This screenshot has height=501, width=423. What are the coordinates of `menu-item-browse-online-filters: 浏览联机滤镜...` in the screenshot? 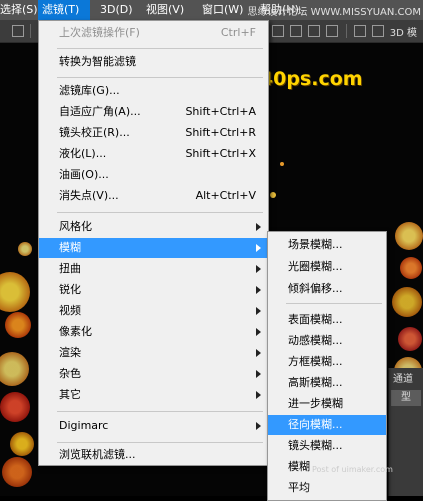 It's located at (153, 455).